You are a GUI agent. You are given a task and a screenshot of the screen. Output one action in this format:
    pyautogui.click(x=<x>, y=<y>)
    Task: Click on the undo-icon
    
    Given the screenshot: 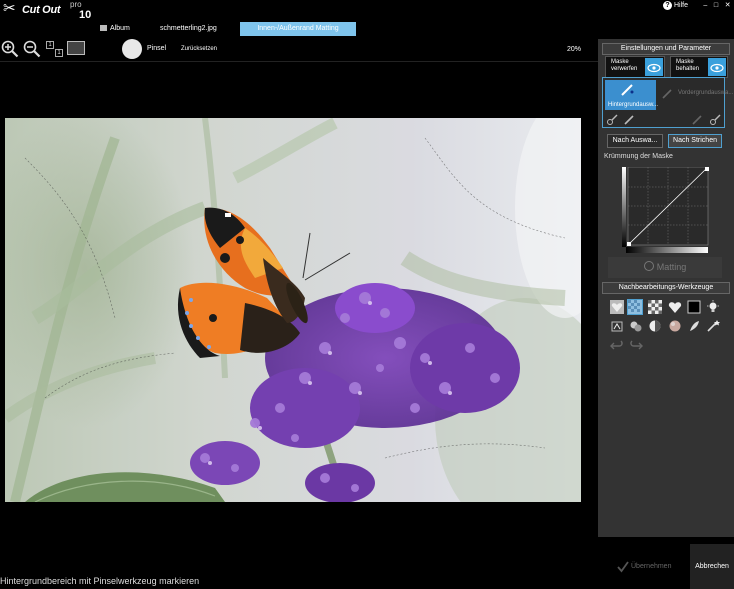 What is the action you would take?
    pyautogui.click(x=617, y=345)
    